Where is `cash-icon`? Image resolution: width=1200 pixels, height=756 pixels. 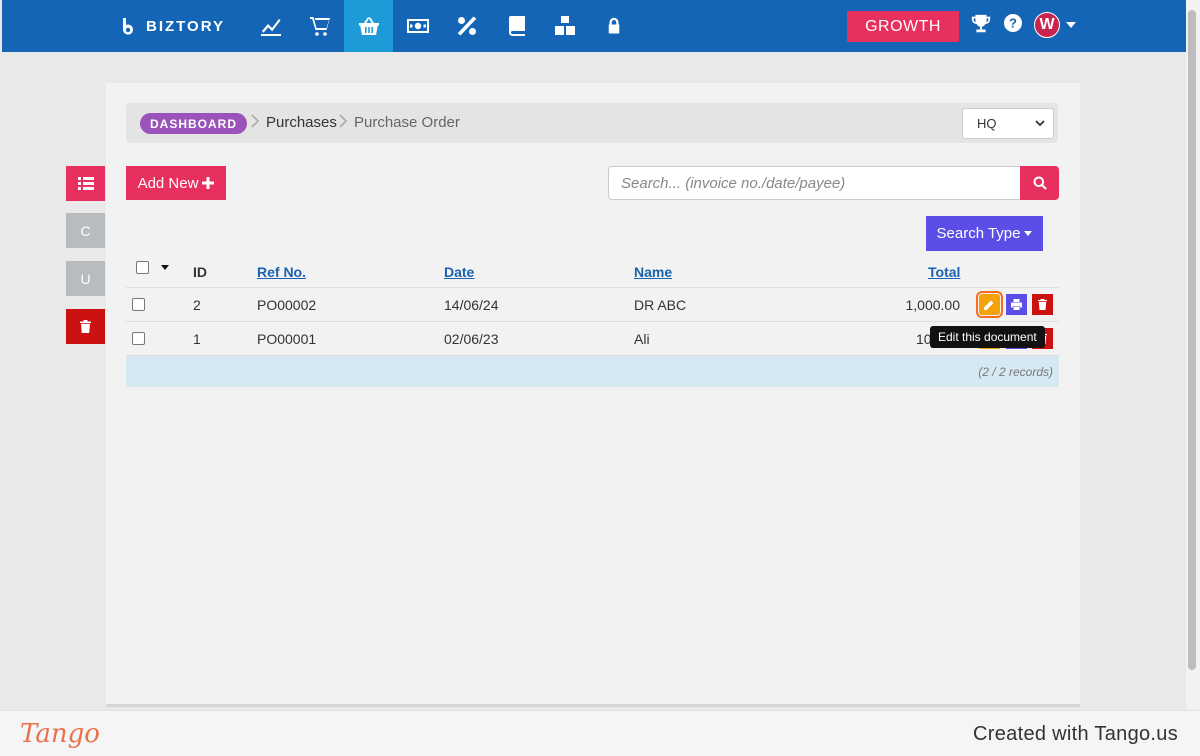
cash-icon is located at coordinates (417, 26).